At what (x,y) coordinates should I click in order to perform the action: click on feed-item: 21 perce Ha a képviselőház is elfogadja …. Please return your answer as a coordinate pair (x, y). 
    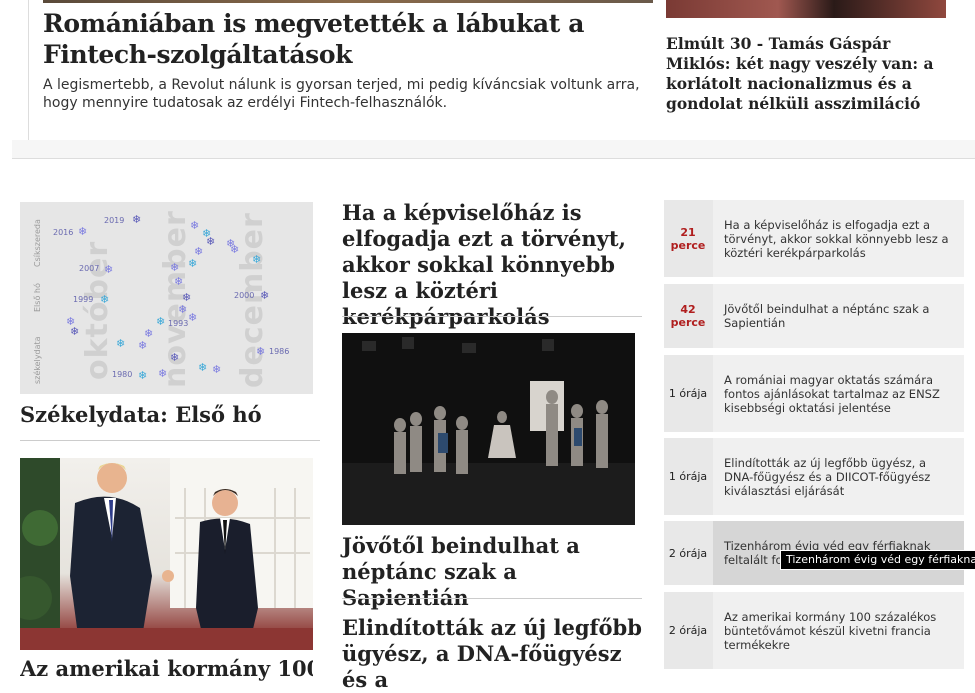
    Looking at the image, I should click on (814, 238).